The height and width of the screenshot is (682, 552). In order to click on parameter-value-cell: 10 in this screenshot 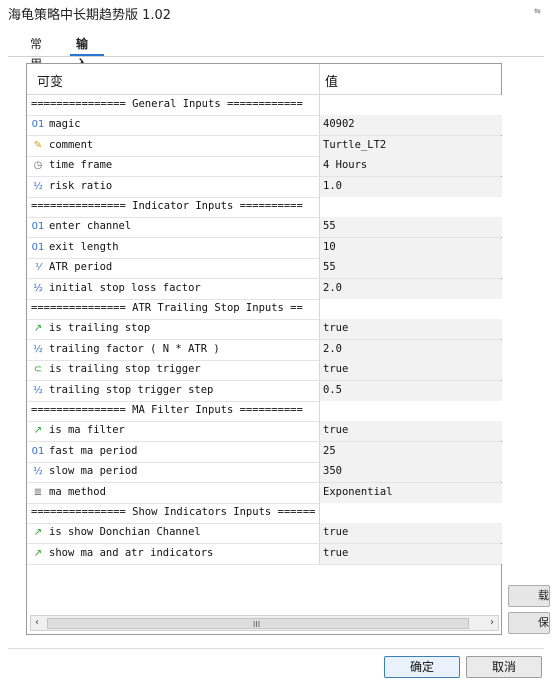, I will do `click(411, 247)`.